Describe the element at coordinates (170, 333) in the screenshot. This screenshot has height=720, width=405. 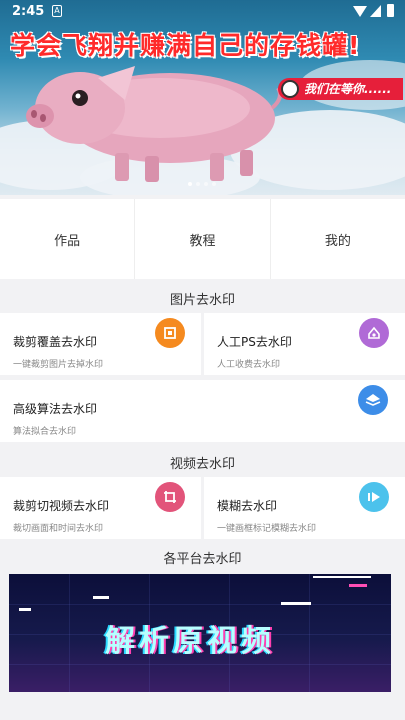
I see `crop-square-icon` at that location.